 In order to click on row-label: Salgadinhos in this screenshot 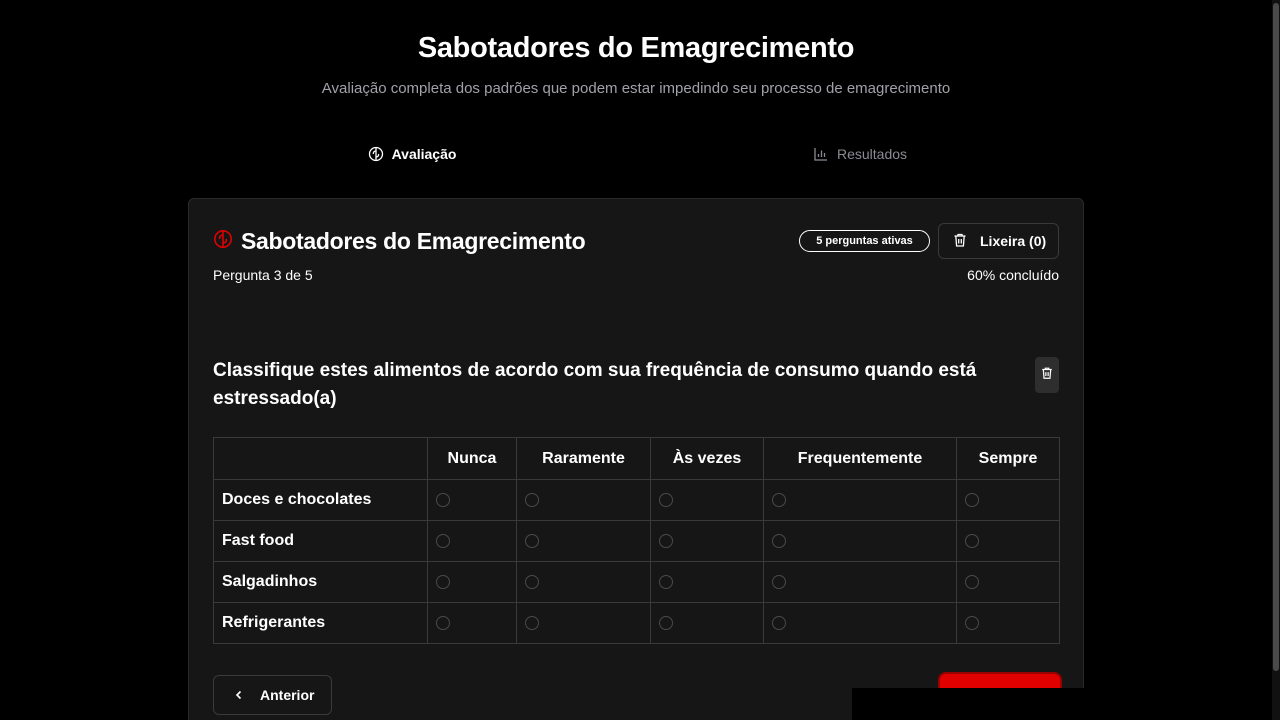, I will do `click(320, 582)`.